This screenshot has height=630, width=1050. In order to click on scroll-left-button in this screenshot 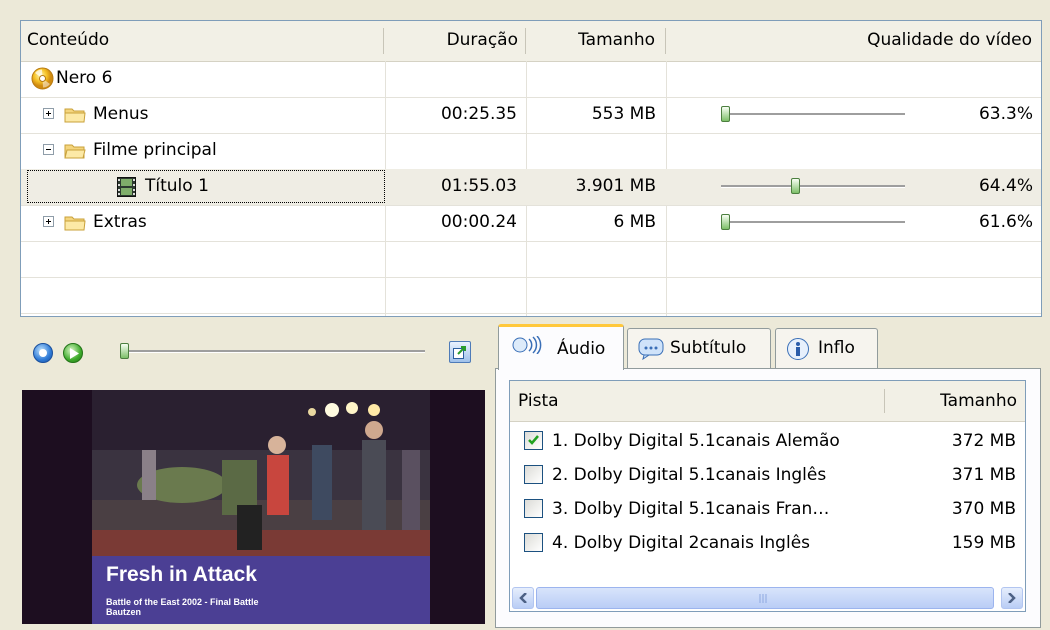, I will do `click(523, 598)`.